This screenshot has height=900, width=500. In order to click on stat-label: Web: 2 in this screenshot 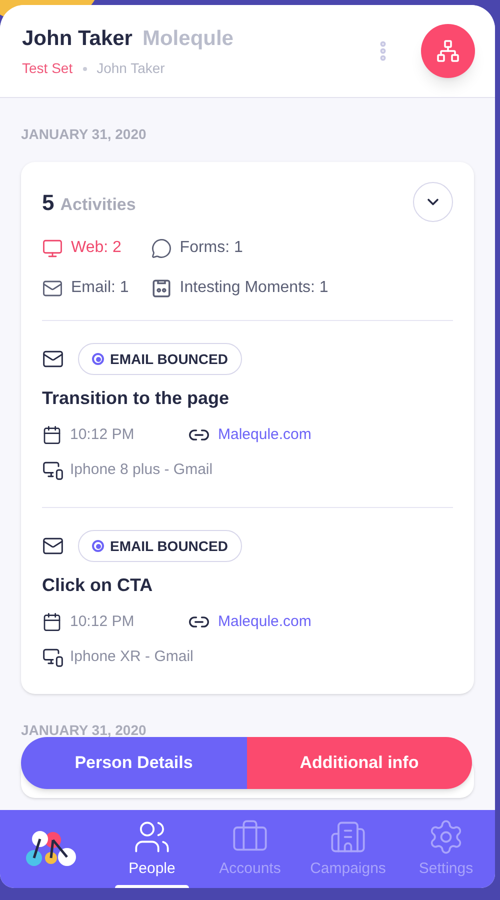, I will do `click(96, 248)`.